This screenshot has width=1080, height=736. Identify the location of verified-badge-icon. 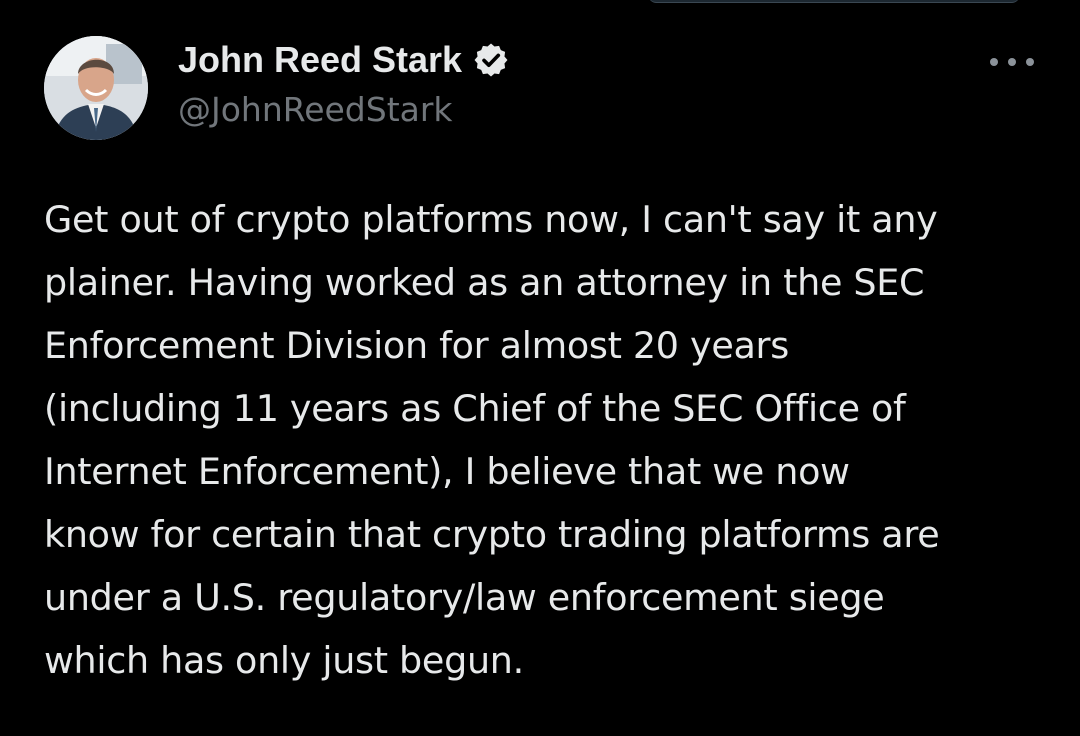
(491, 60).